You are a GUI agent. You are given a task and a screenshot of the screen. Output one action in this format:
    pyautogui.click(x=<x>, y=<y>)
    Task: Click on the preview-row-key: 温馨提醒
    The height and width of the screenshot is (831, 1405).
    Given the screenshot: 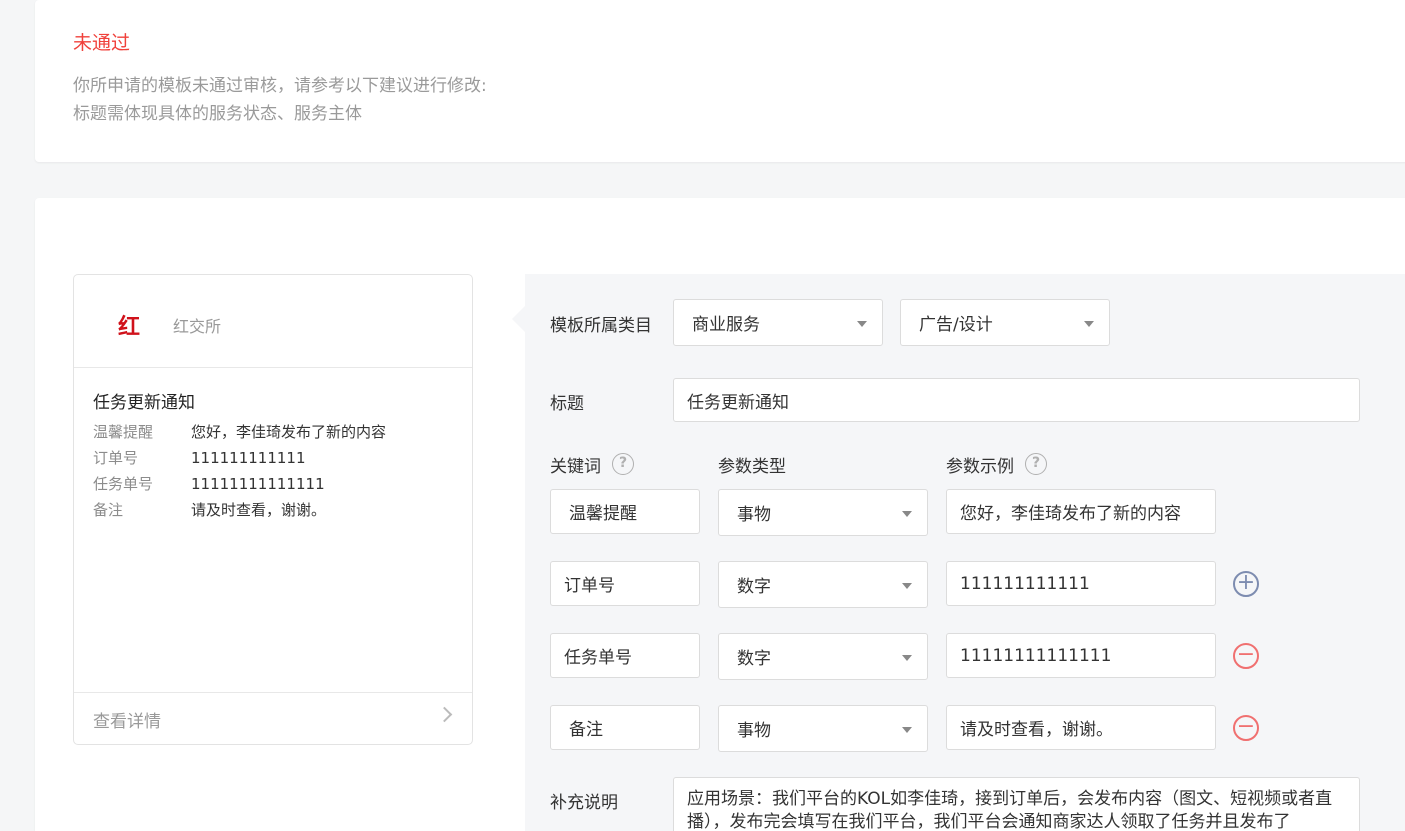 What is the action you would take?
    pyautogui.click(x=123, y=432)
    